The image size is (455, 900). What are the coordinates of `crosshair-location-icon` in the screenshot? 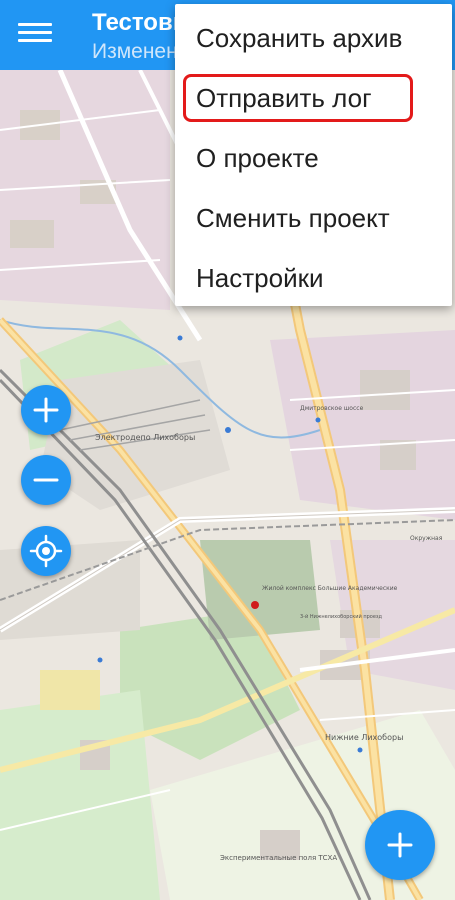 It's located at (46, 551).